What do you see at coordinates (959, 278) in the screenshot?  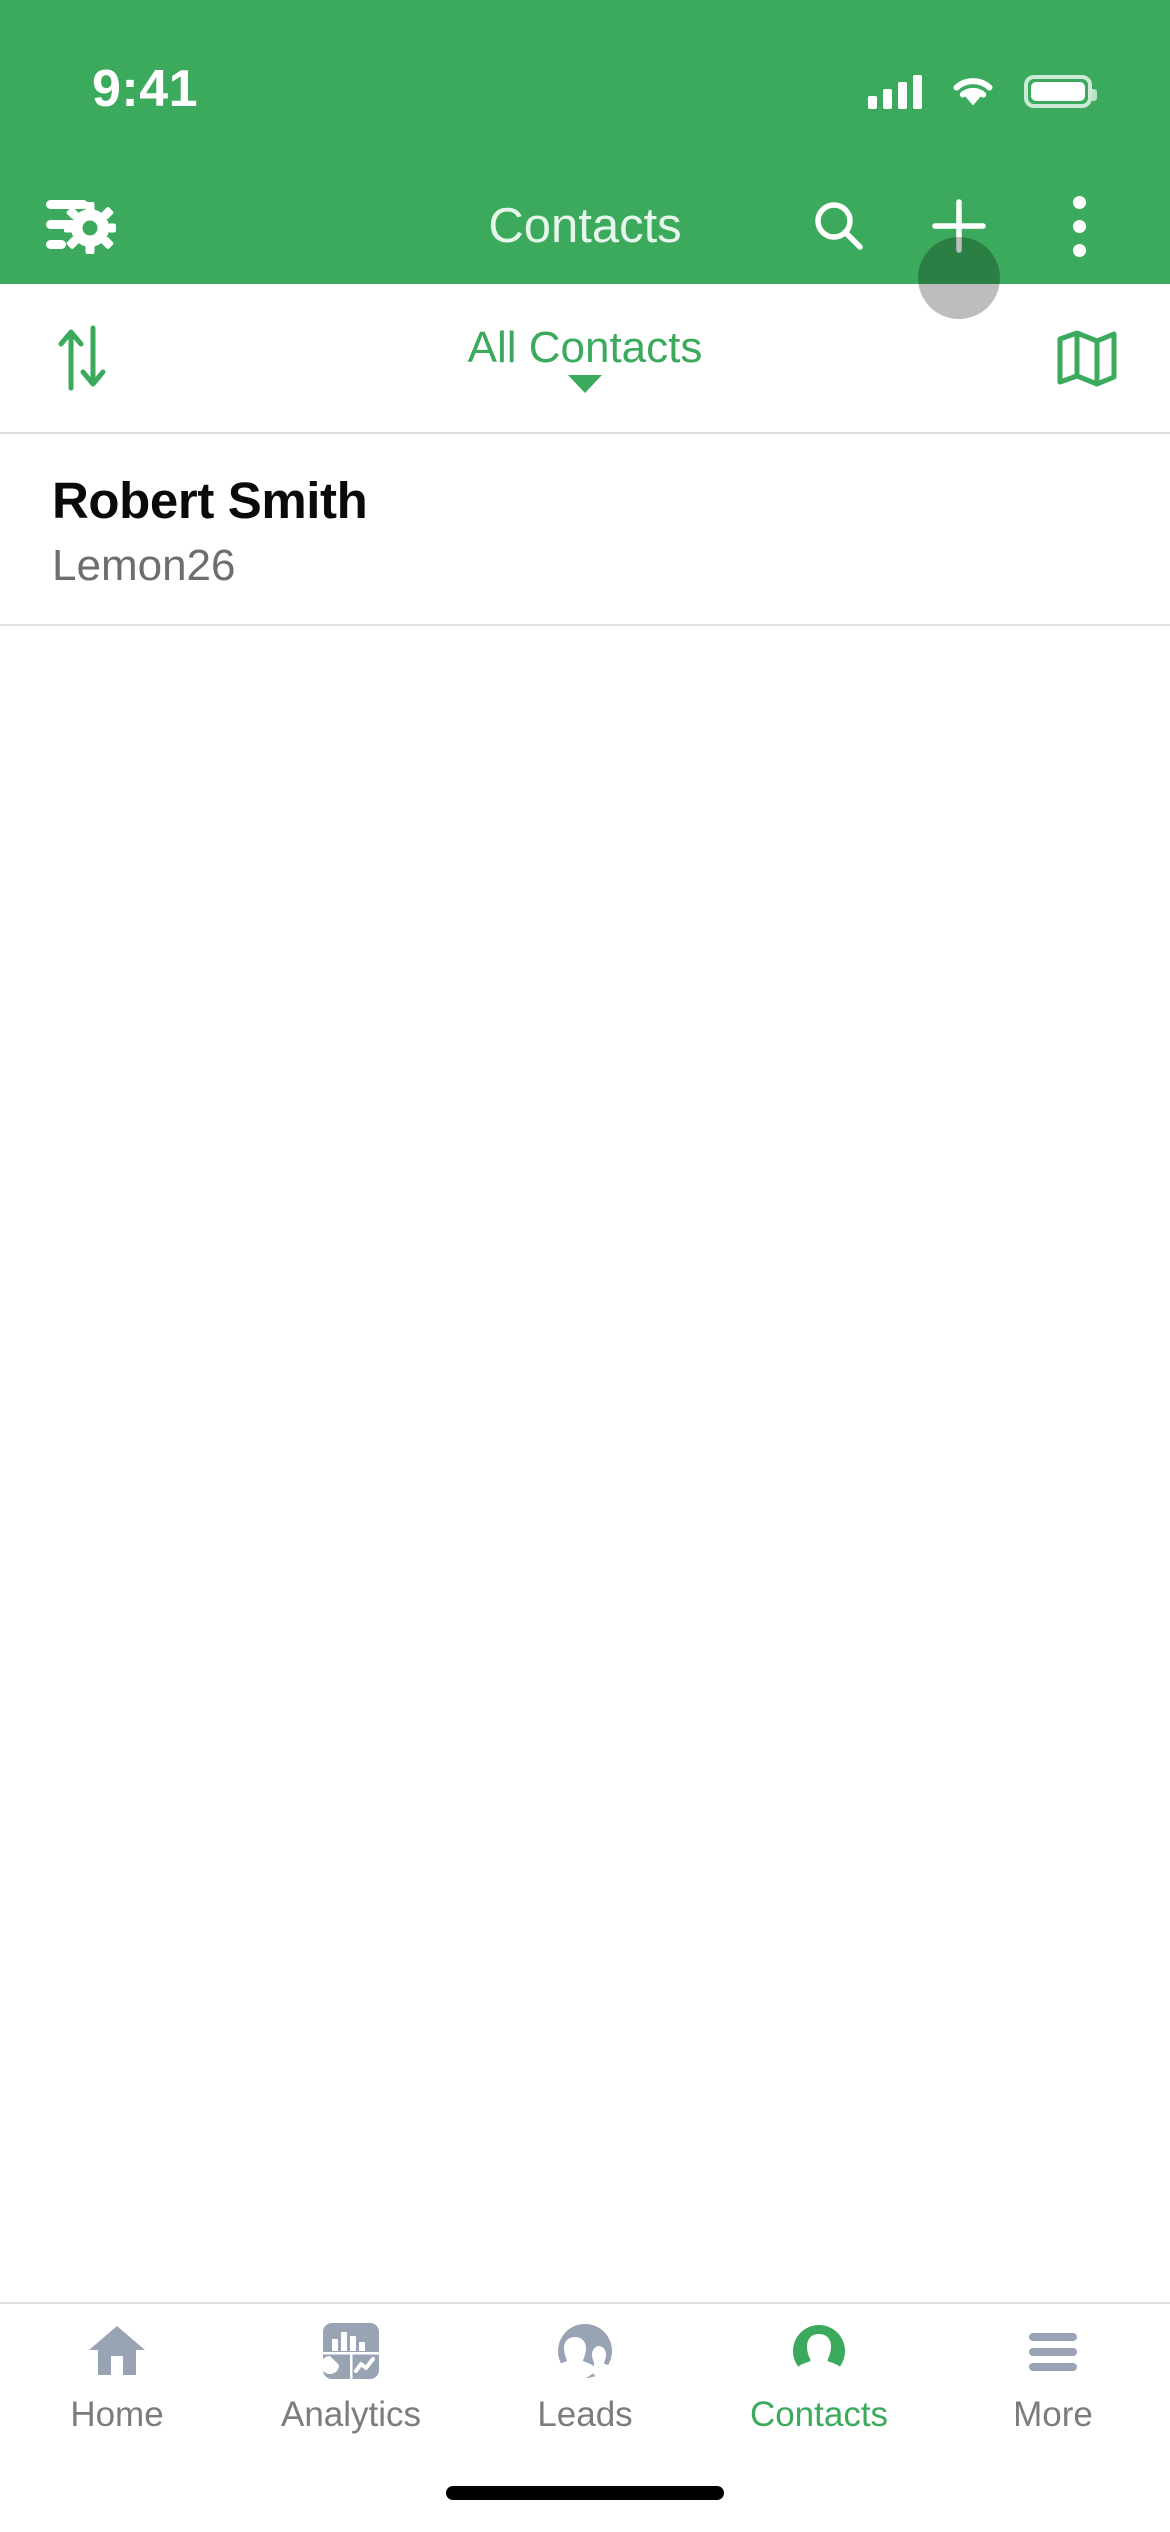 I see `touch-ripple-indicator` at bounding box center [959, 278].